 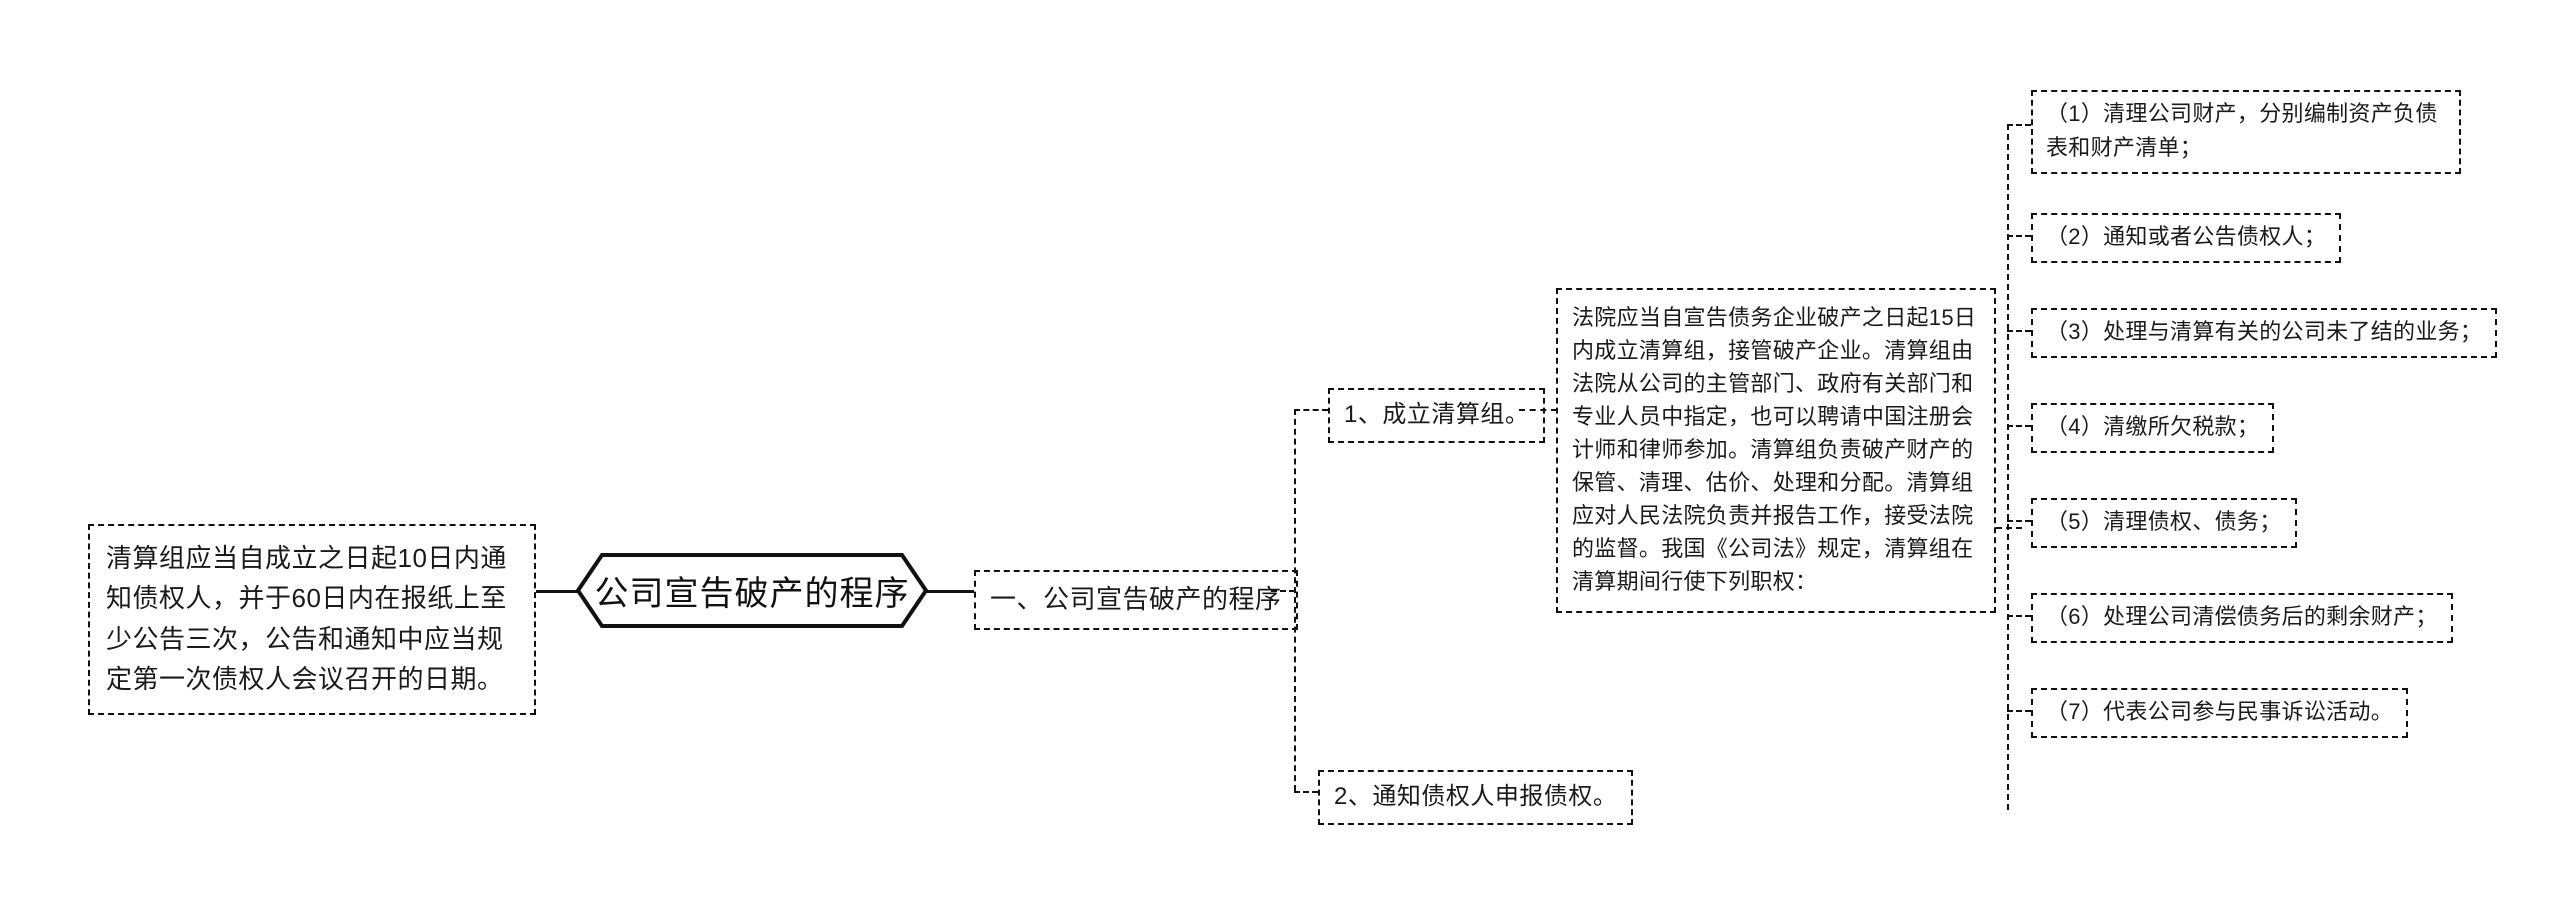 I want to click on root-node: 公司宣告破产的程序, so click(x=752, y=590).